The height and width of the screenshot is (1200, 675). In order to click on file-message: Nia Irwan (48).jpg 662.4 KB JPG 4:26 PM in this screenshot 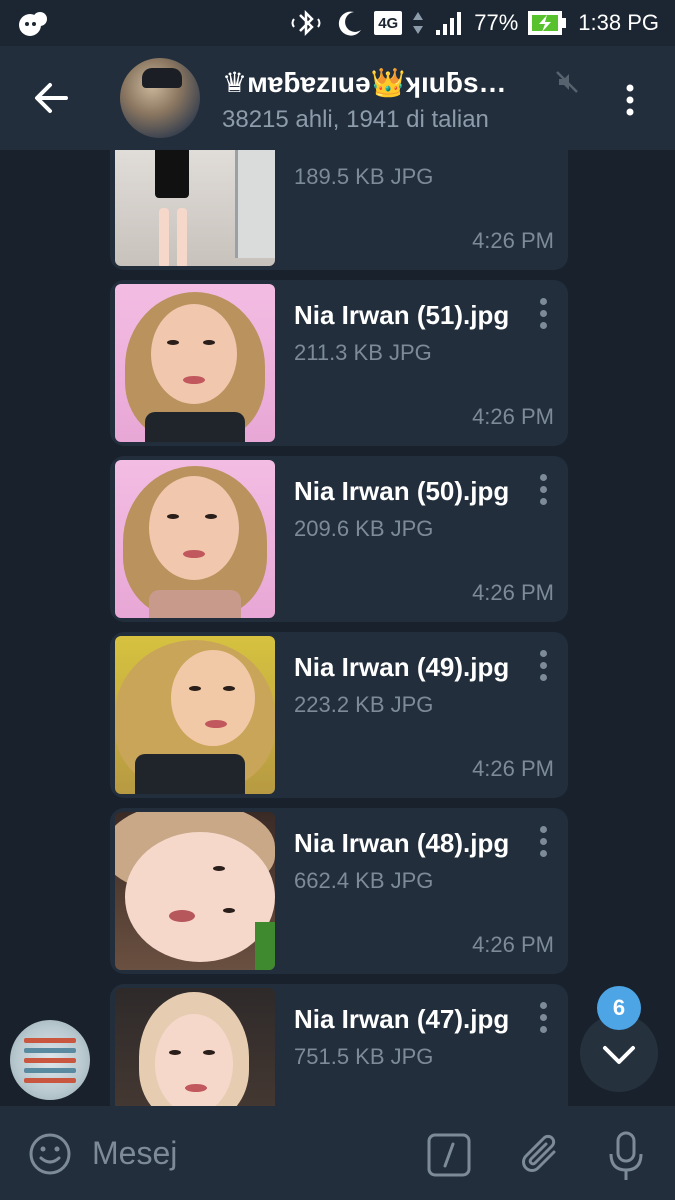, I will do `click(339, 891)`.